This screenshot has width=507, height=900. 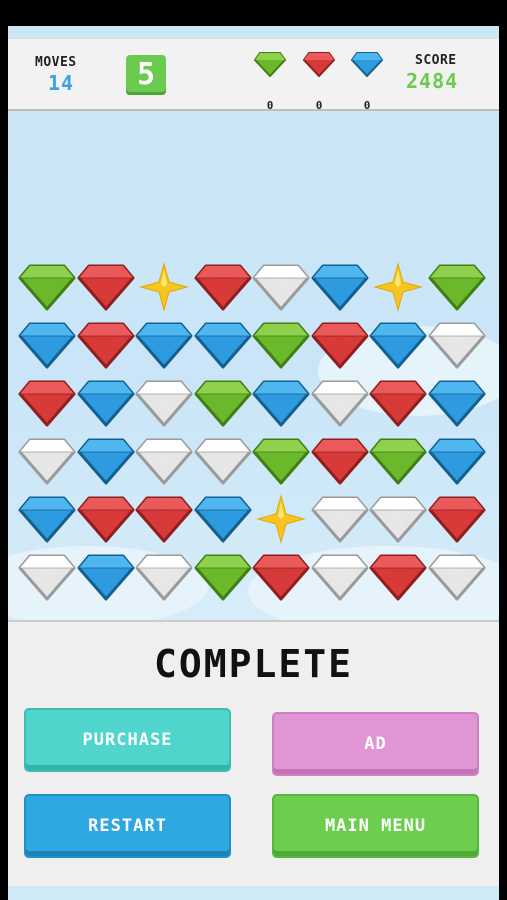 I want to click on green-gem-count: 0, so click(x=270, y=105).